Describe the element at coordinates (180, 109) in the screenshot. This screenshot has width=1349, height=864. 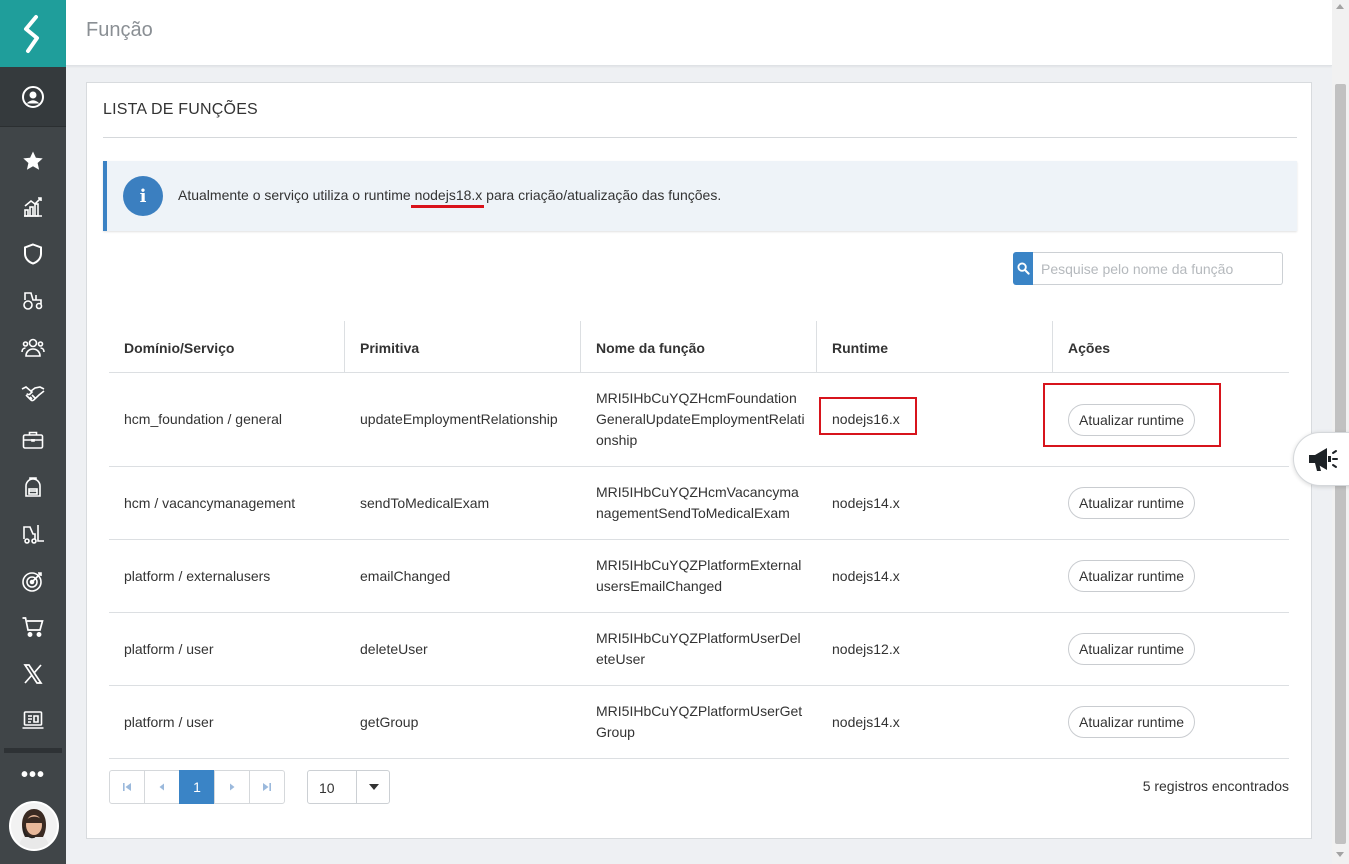
I see `card-title: LISTA DE FUNÇÕES` at that location.